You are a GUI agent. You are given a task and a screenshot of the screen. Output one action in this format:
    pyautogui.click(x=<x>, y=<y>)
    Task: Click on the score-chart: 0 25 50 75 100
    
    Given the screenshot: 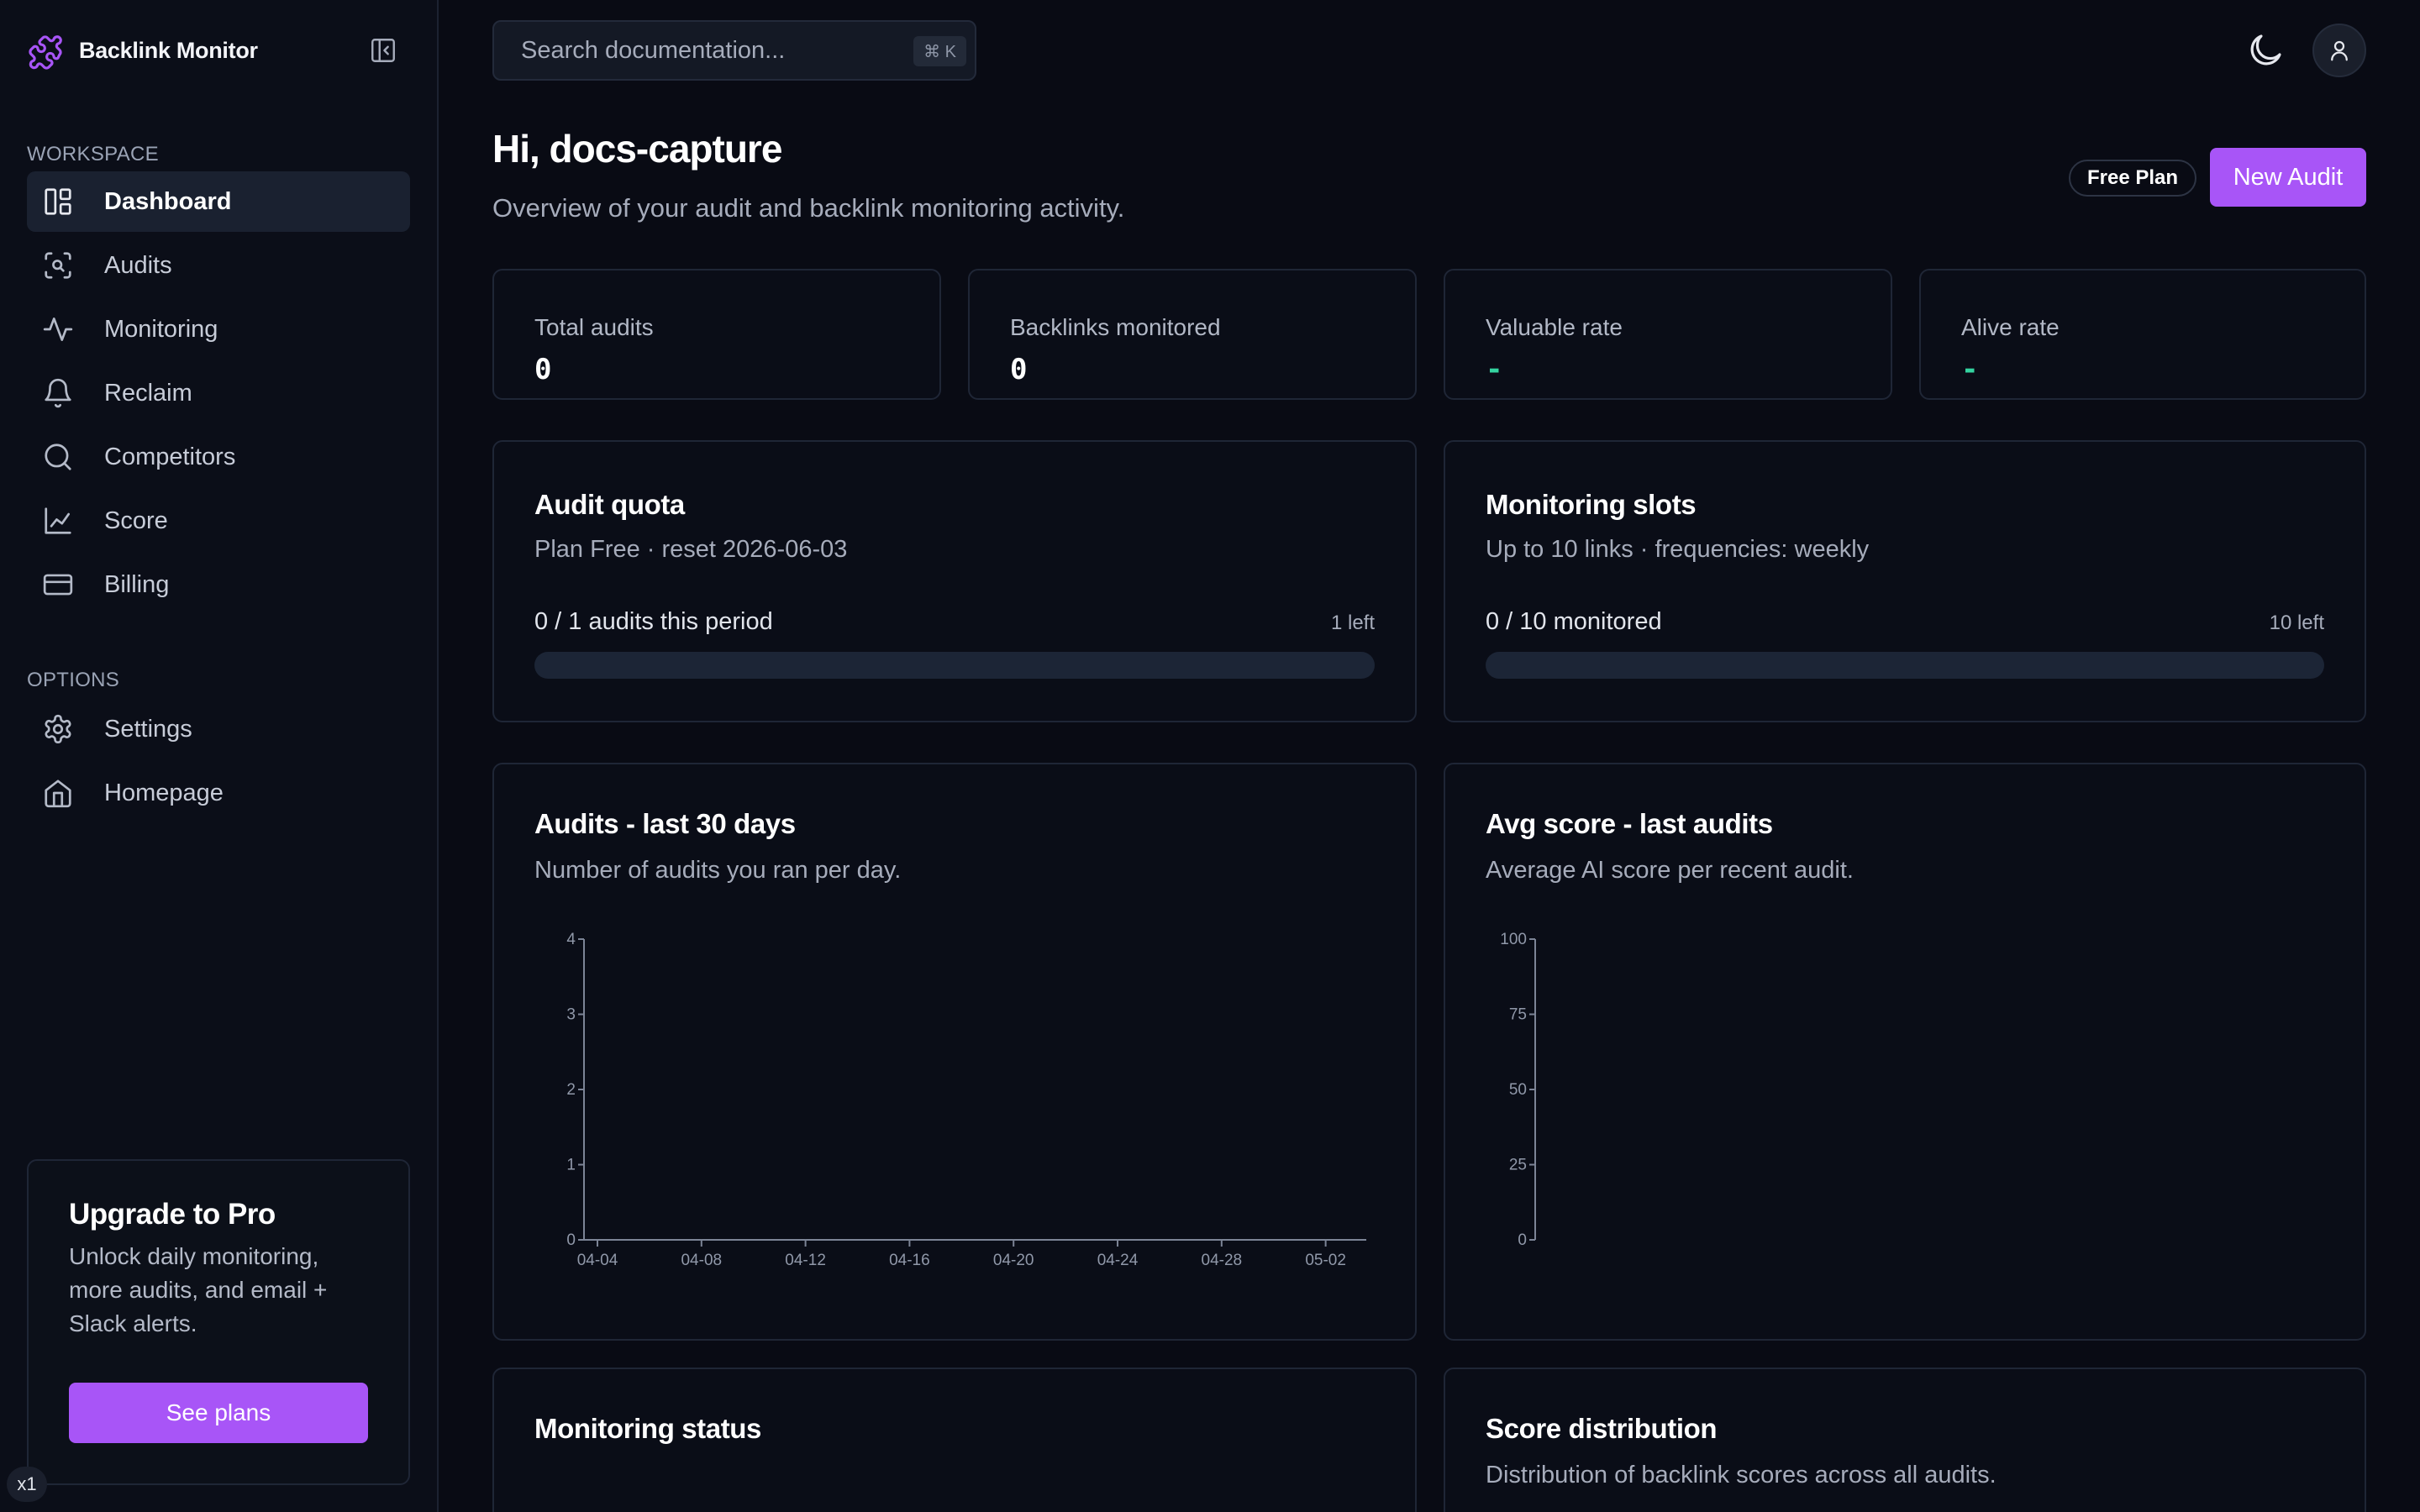 What is the action you would take?
    pyautogui.click(x=1518, y=1090)
    